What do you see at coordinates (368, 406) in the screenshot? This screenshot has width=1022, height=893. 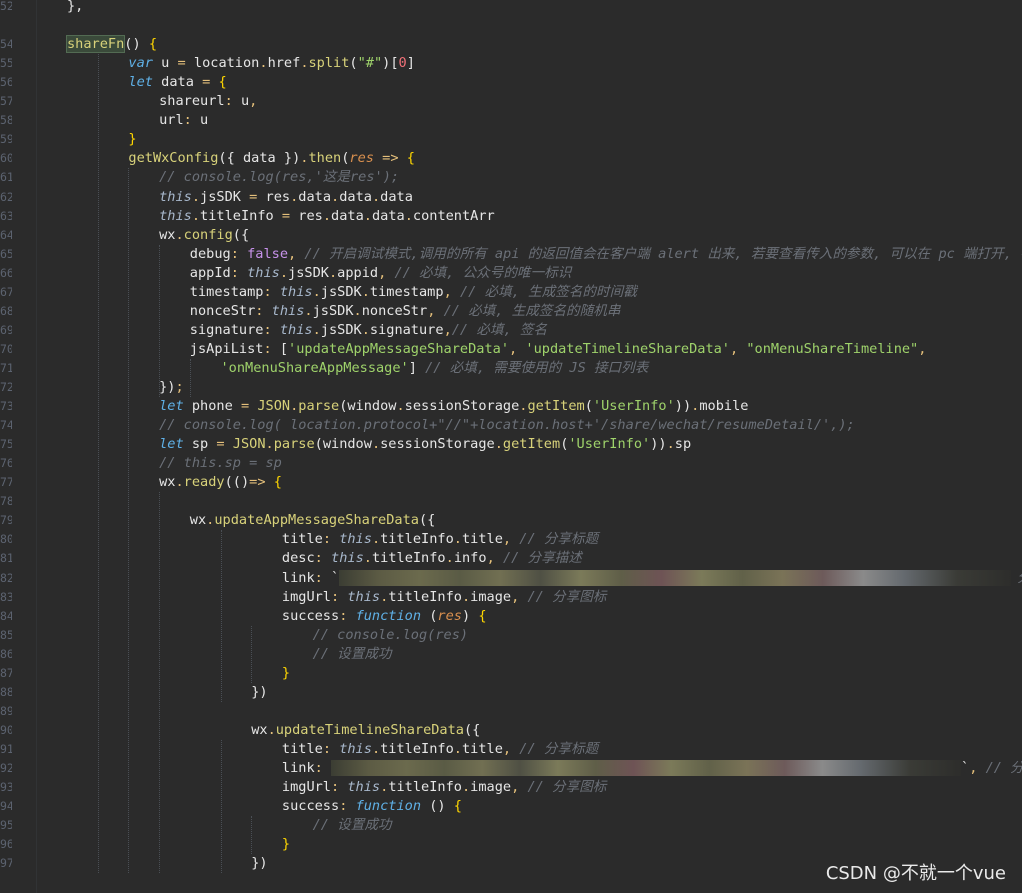 I see `code-token: (window` at bounding box center [368, 406].